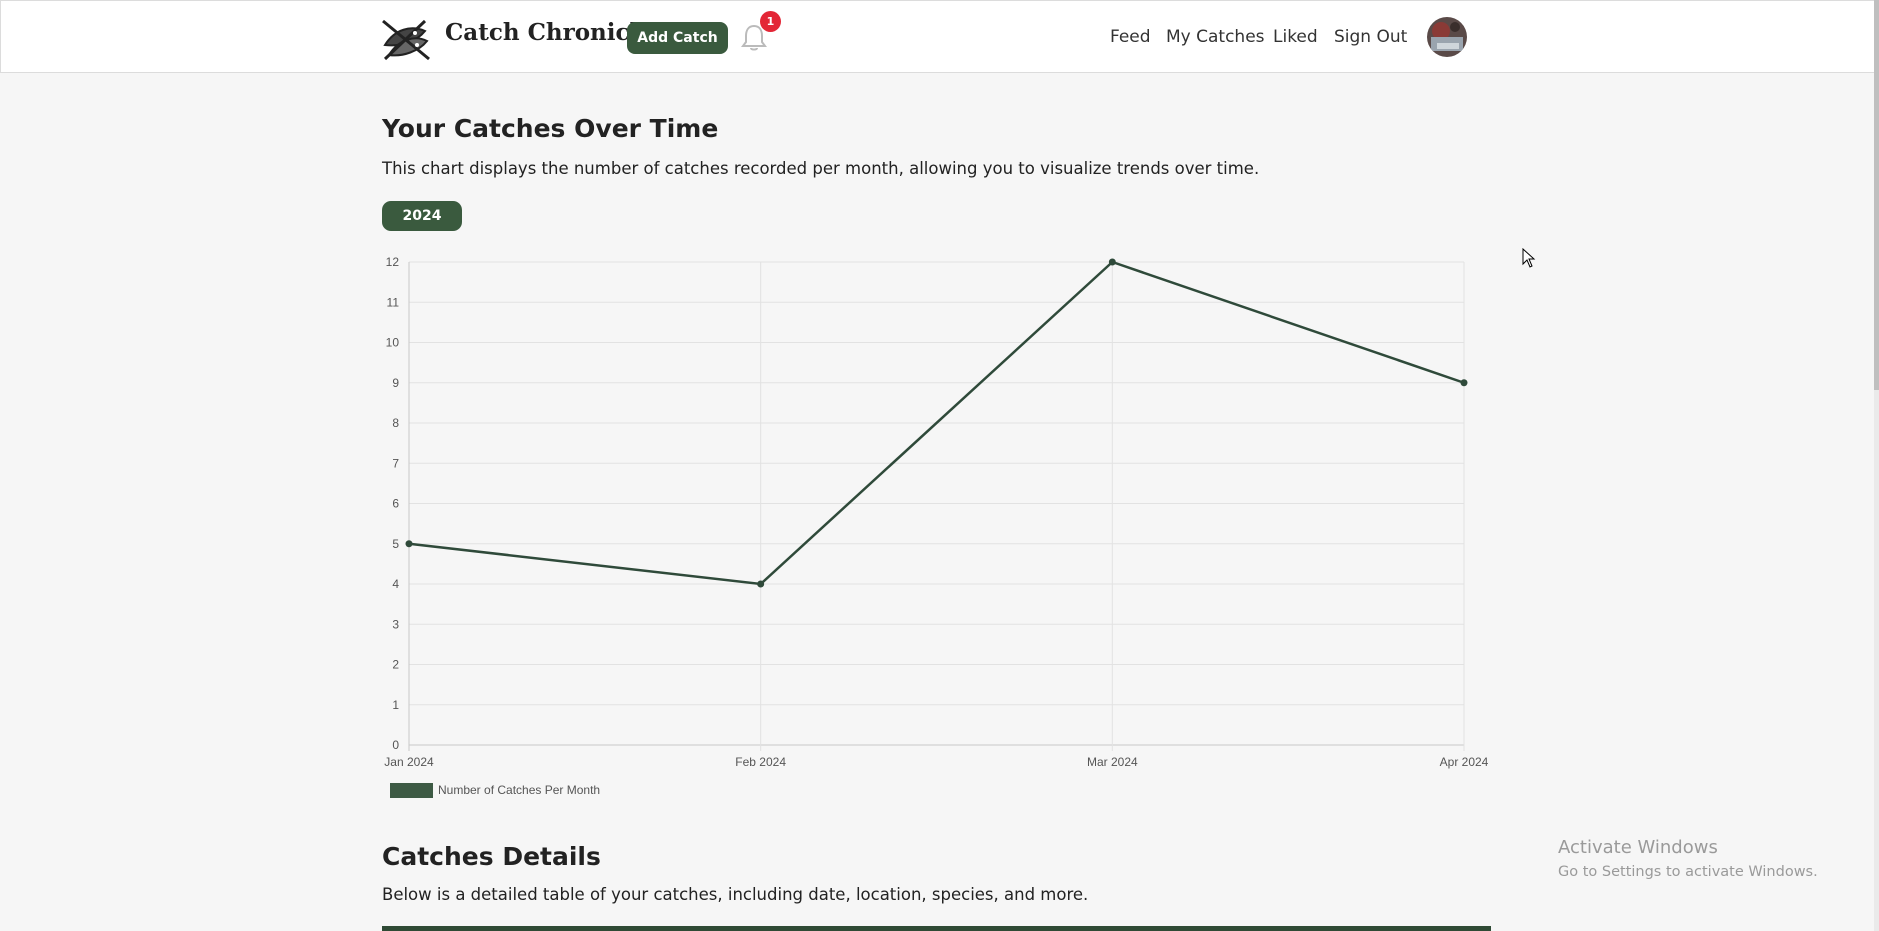  What do you see at coordinates (519, 790) in the screenshot?
I see `legend-label: Number of Catches Per Month` at bounding box center [519, 790].